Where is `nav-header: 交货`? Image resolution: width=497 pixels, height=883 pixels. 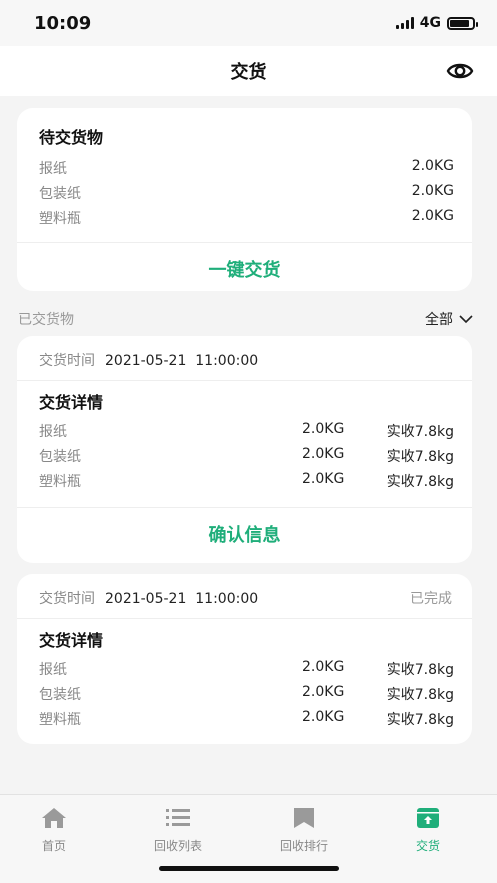 nav-header: 交货 is located at coordinates (248, 71).